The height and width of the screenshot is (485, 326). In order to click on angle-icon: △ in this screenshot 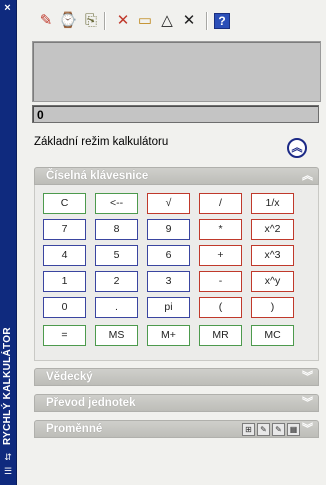, I will do `click(167, 21)`.